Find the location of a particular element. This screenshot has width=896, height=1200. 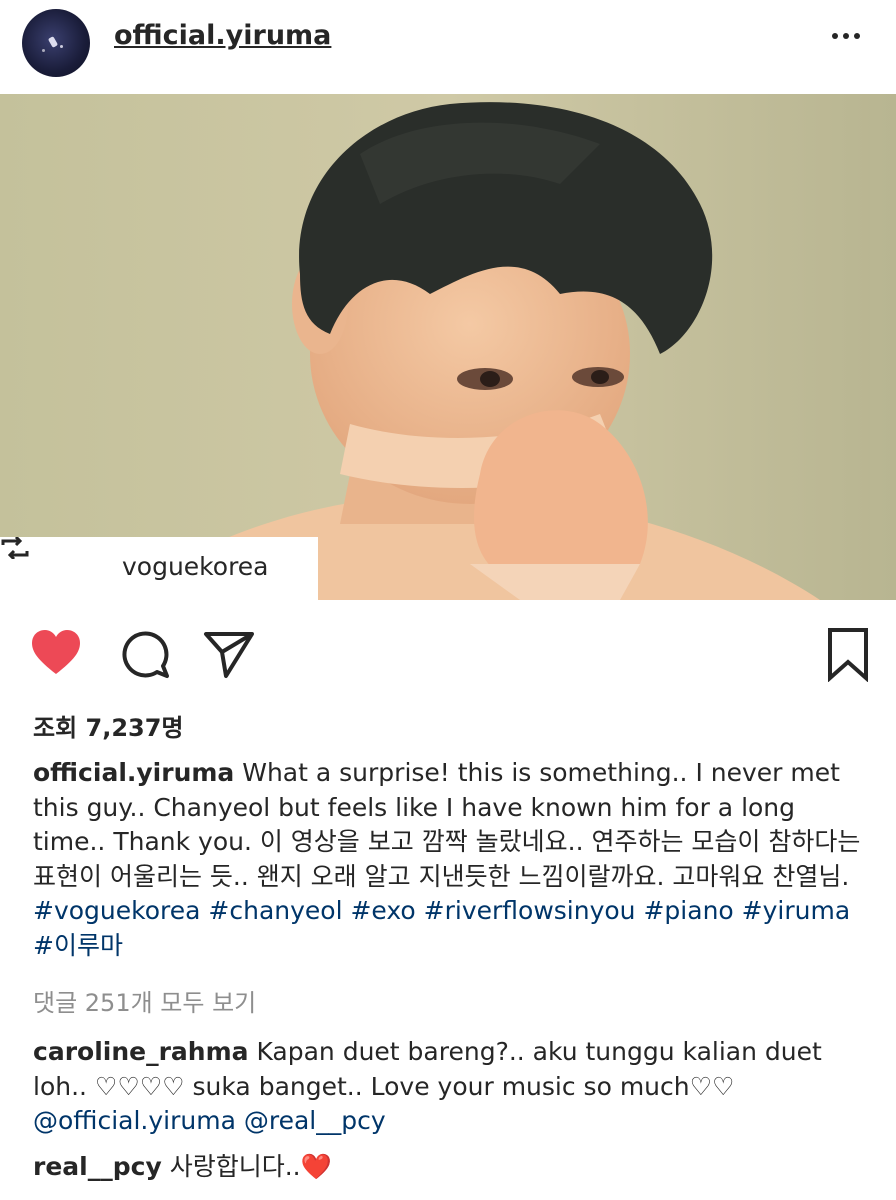

hashtag: #chanyeol is located at coordinates (275, 910).